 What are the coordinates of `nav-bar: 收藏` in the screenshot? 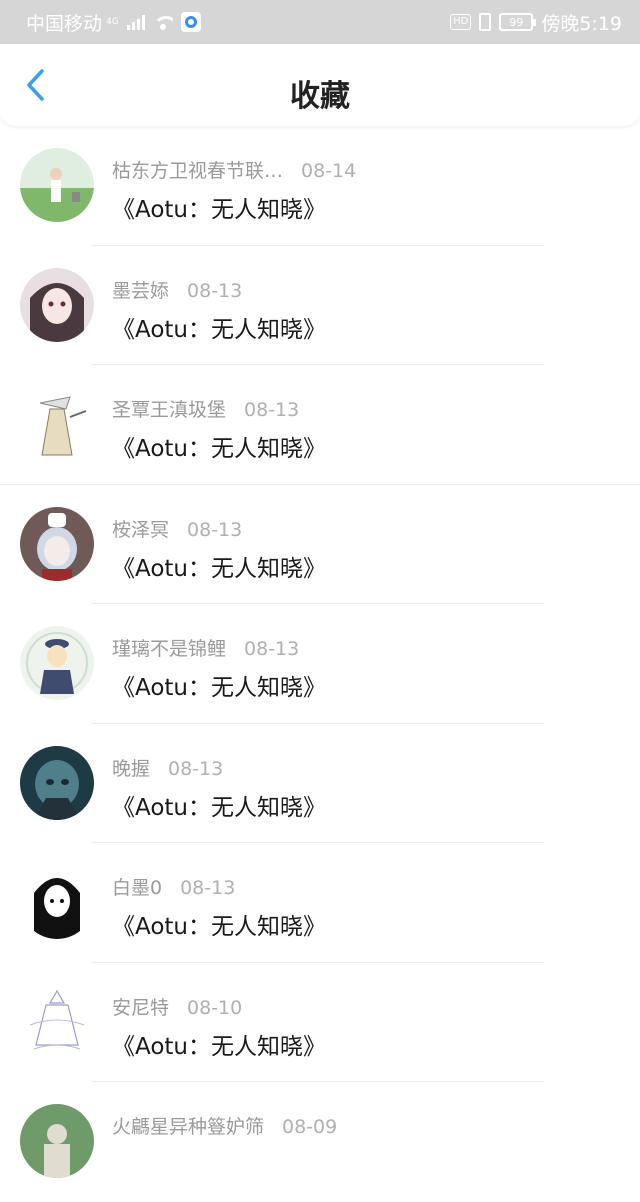 It's located at (320, 85).